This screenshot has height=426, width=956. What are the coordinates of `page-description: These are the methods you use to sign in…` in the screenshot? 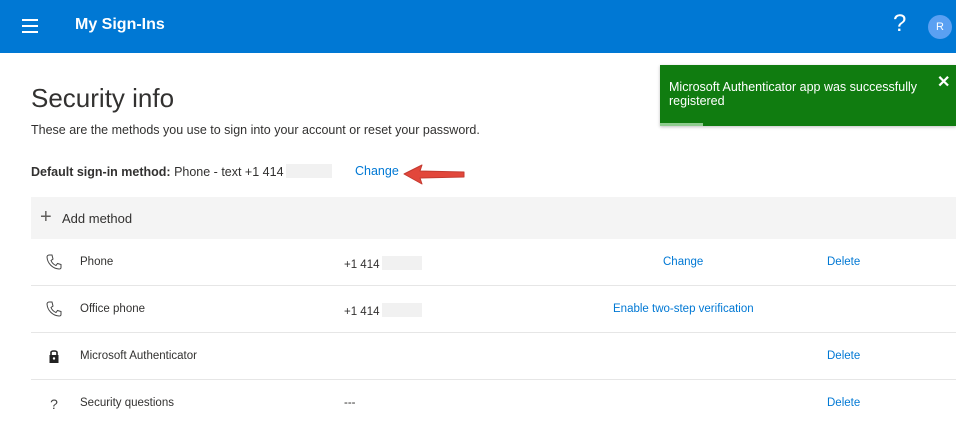 It's located at (255, 130).